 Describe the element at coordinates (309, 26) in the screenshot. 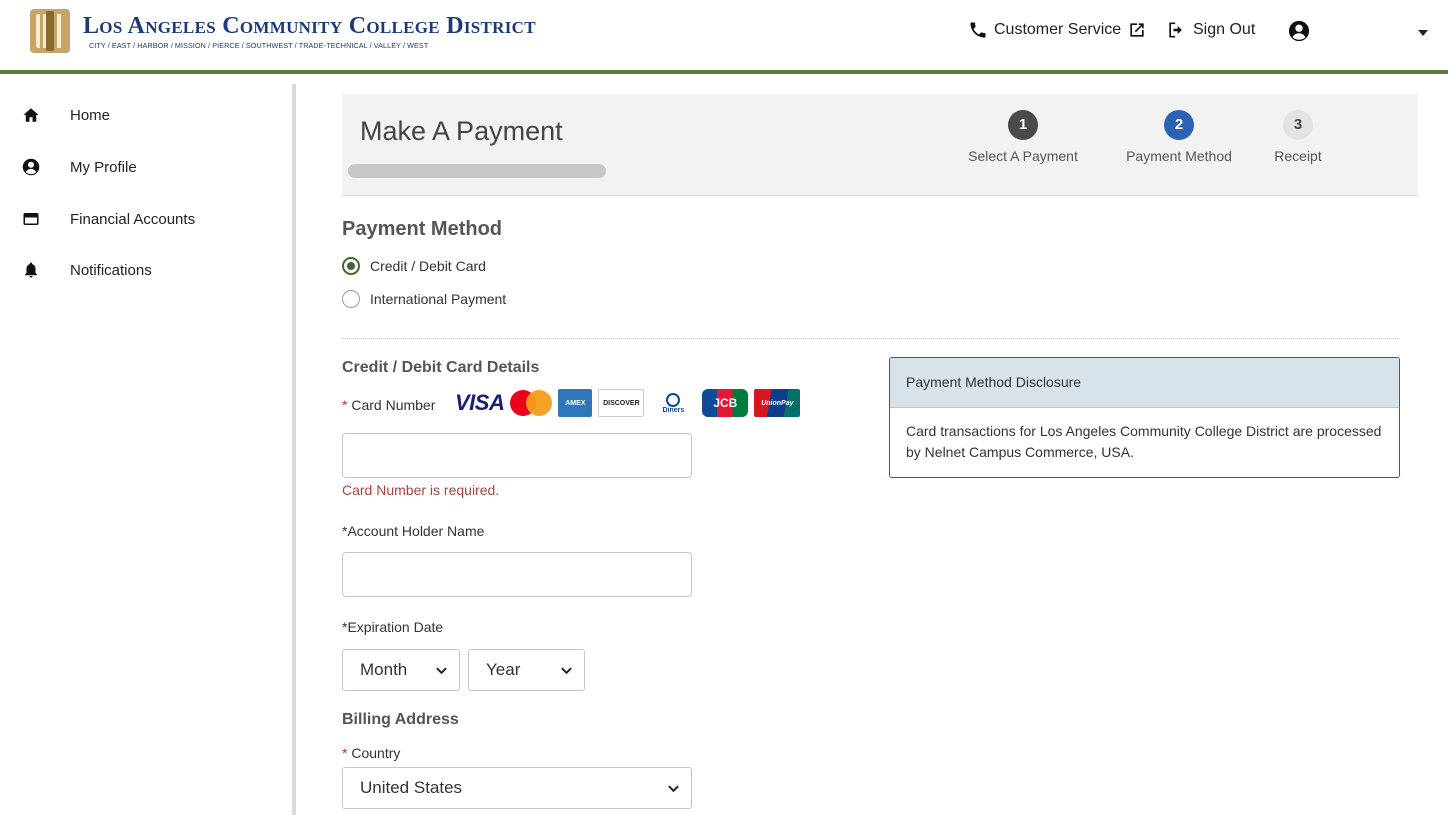

I see `logo-title: Los Angeles Community College District` at that location.